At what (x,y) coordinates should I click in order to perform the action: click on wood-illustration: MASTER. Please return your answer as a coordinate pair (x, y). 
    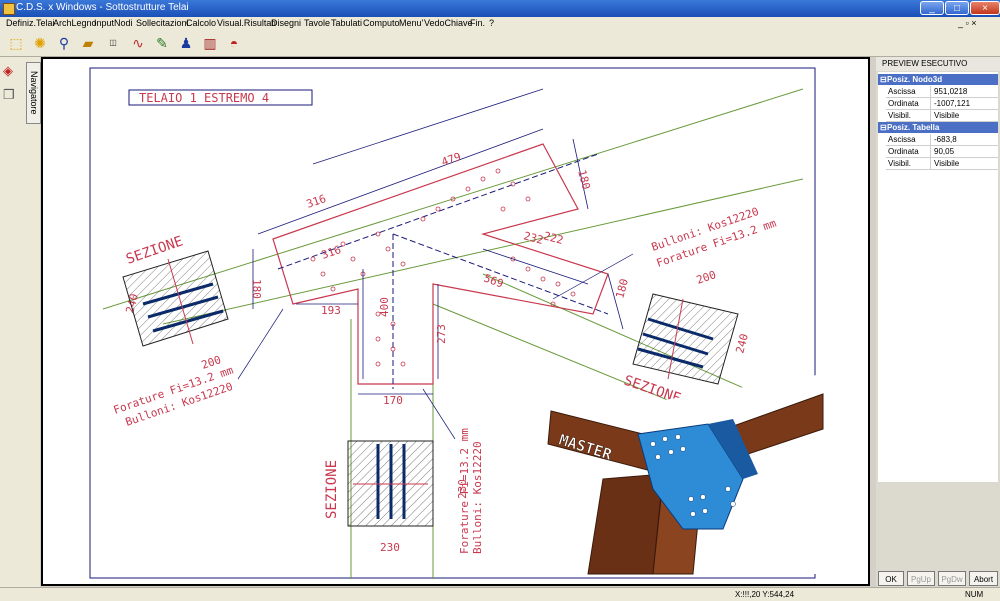
    Looking at the image, I should click on (685, 474).